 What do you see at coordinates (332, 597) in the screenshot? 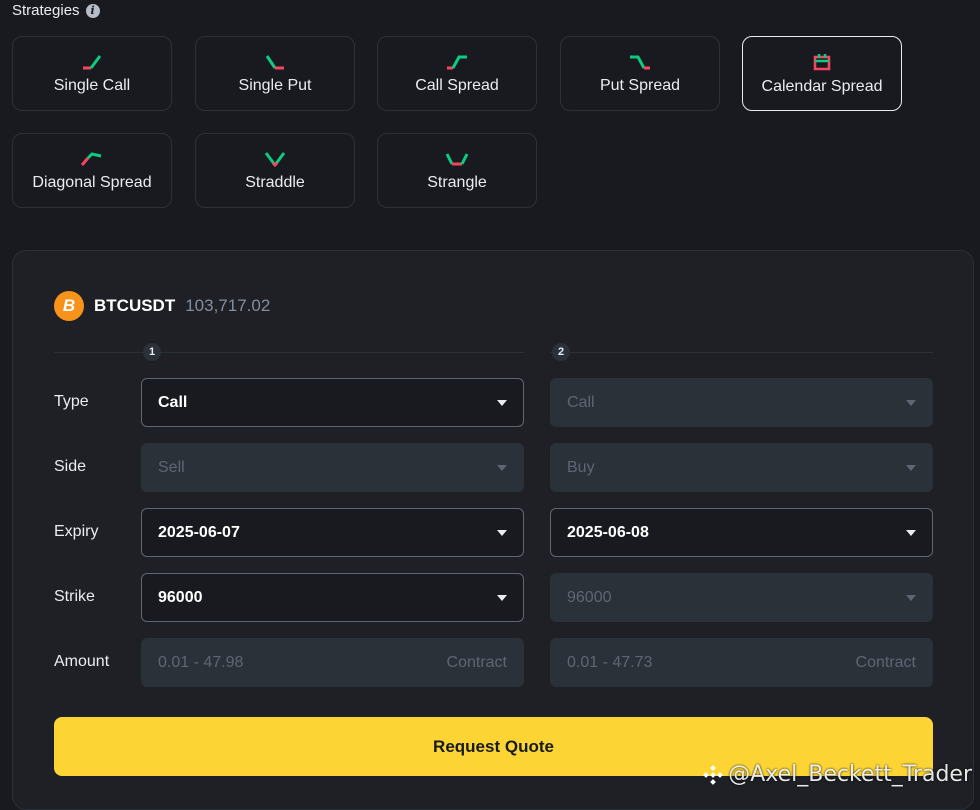
I see `leg-1-strike-select: 96000` at bounding box center [332, 597].